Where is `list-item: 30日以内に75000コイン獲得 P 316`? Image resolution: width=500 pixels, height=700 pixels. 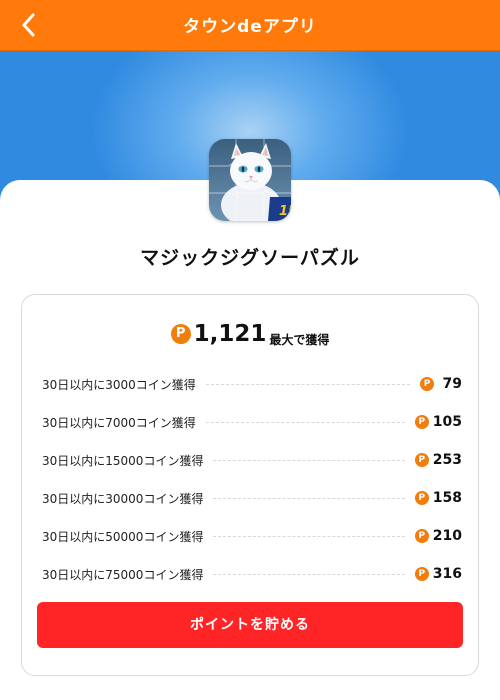 list-item: 30日以内に75000コイン獲得 P 316 is located at coordinates (252, 574).